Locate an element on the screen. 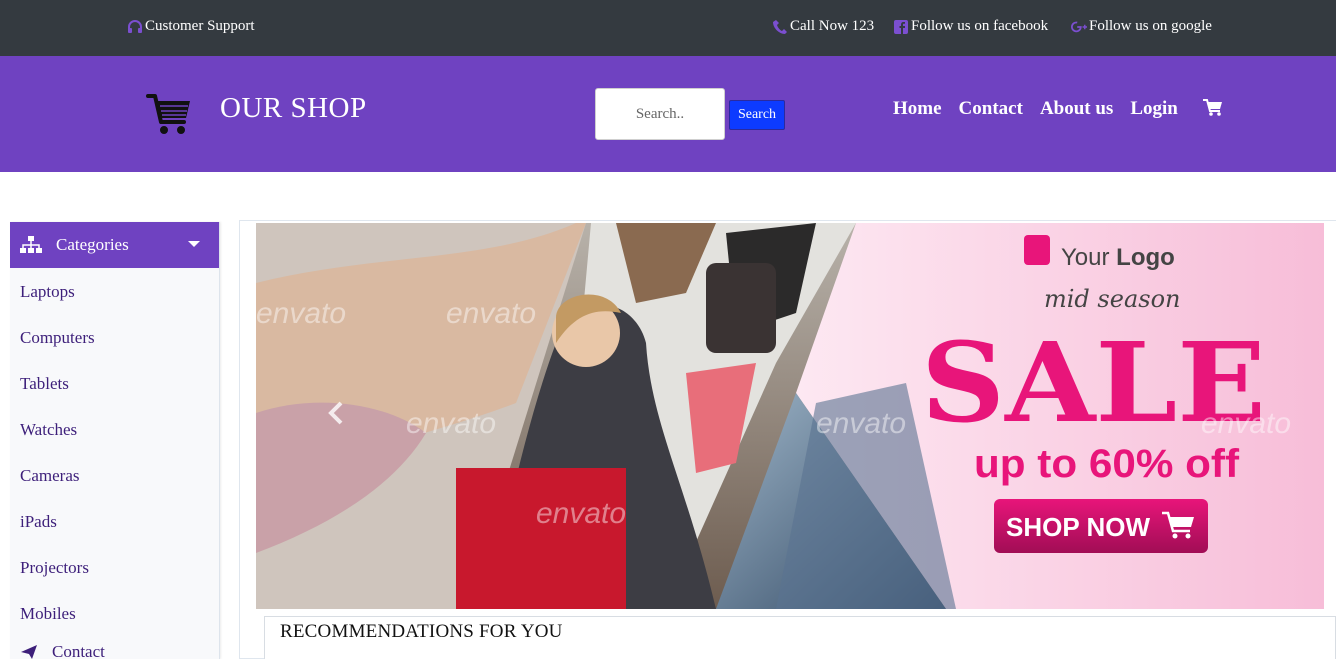 The height and width of the screenshot is (659, 1336). category-ipads: iPads is located at coordinates (114, 521).